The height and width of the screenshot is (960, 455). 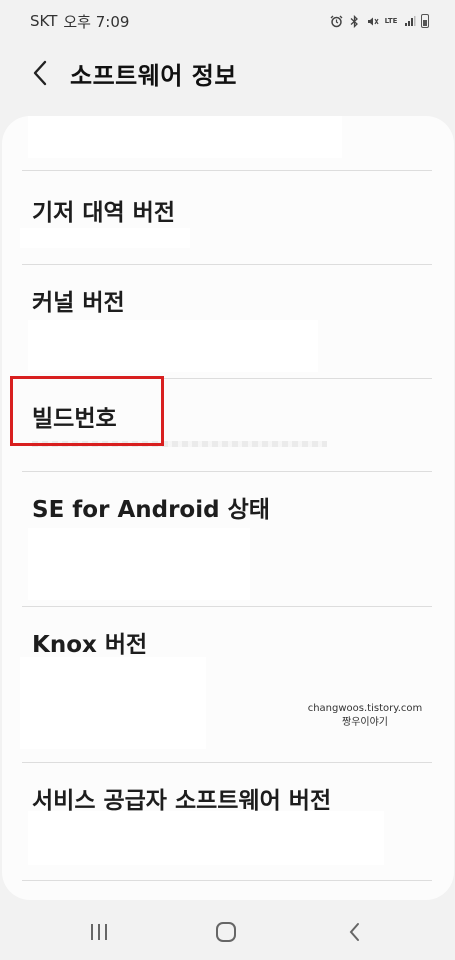 I want to click on status-icons: LTE, so click(x=379, y=21).